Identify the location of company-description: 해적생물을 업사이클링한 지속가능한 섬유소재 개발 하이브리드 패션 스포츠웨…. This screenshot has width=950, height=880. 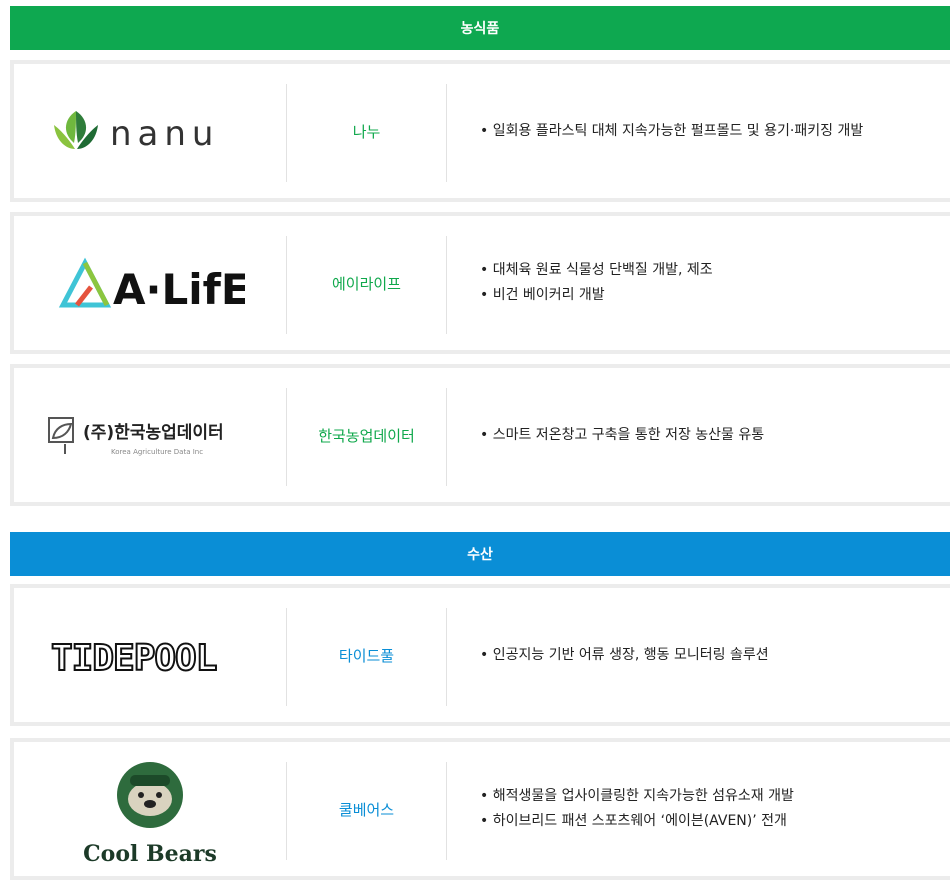
(715, 809).